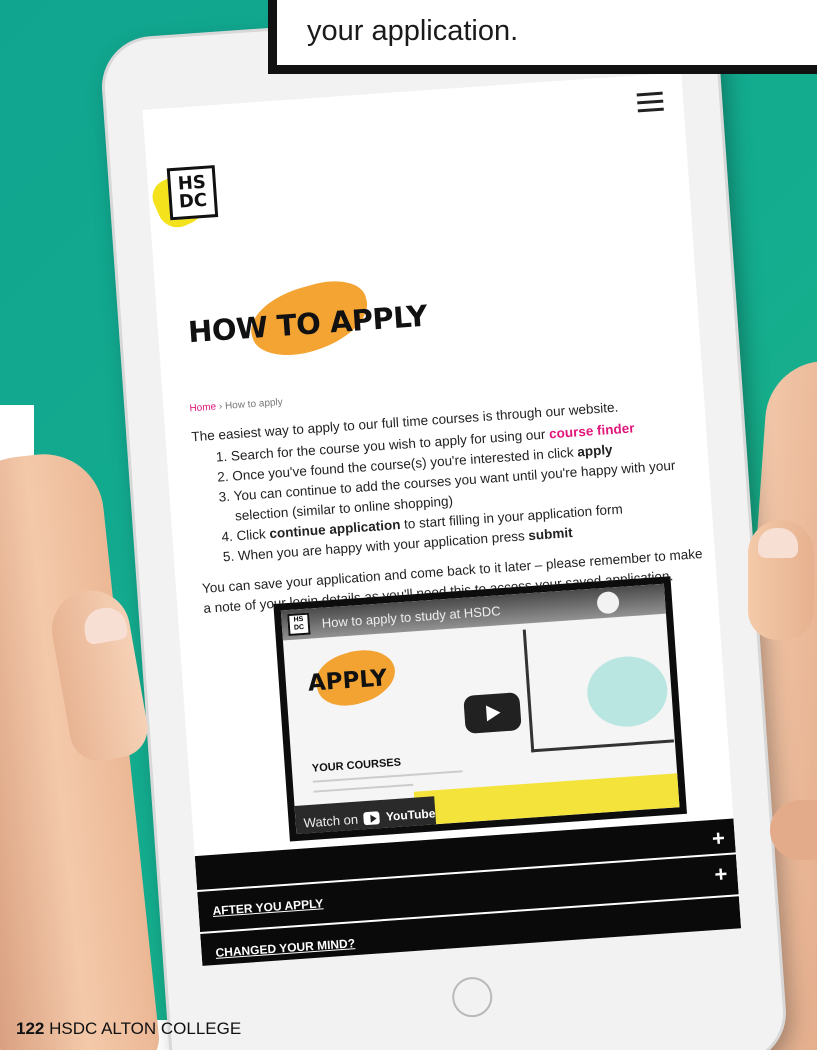  Describe the element at coordinates (550, 534) in the screenshot. I see `step-emphasis: submit` at that location.